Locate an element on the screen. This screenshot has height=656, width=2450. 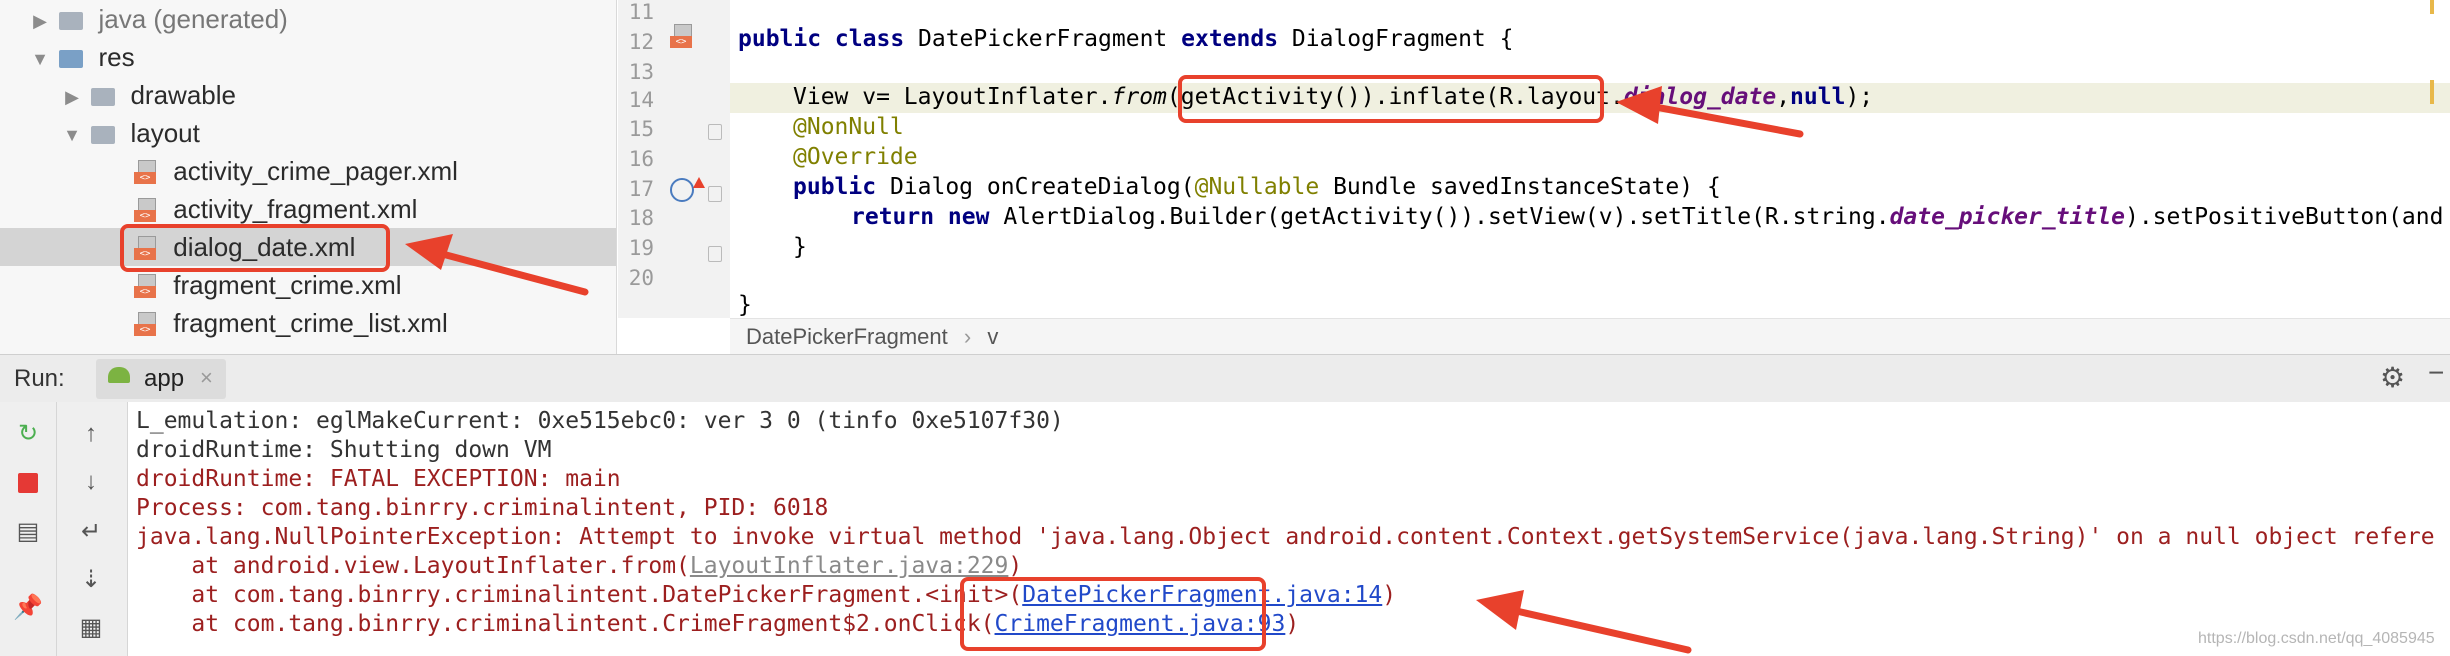
tree-item-java-generated: ▶ java (generated) is located at coordinates (158, 19).